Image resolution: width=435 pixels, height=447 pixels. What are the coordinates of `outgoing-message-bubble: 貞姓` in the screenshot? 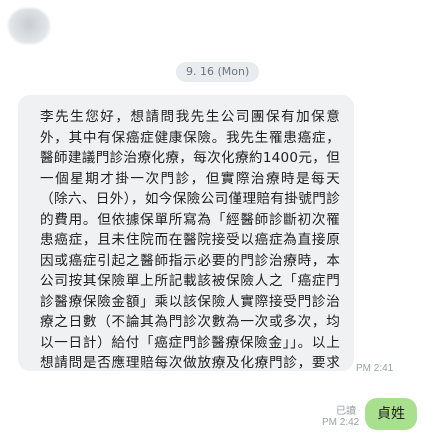 It's located at (391, 414).